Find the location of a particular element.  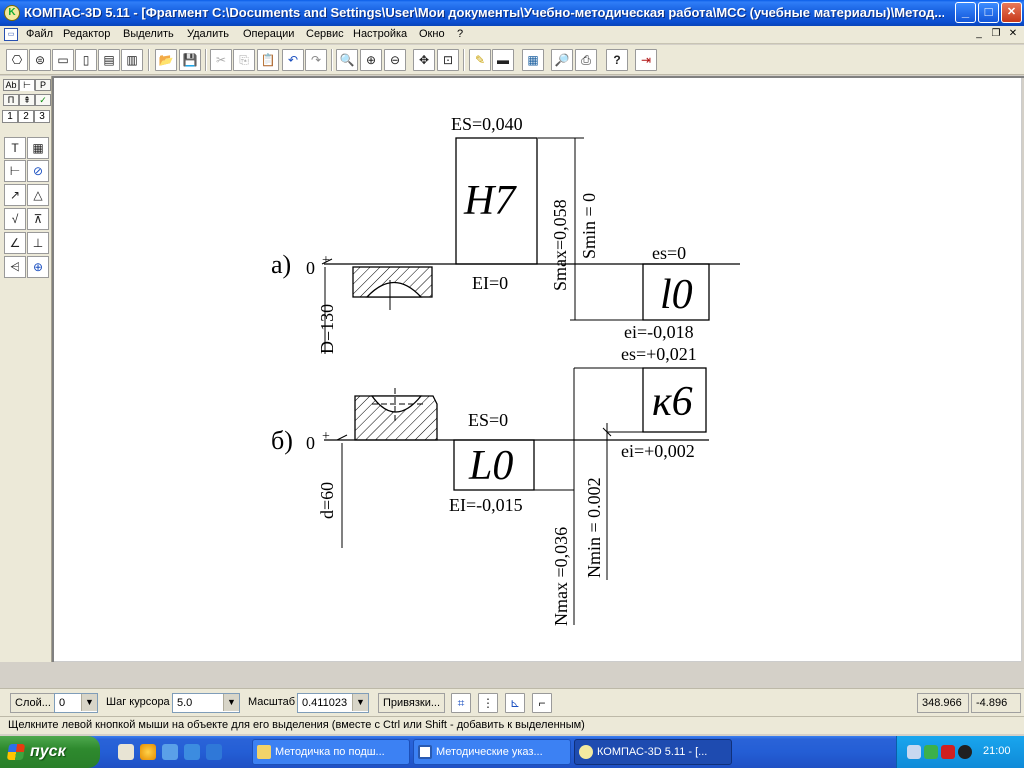

redo-icon: ↷ is located at coordinates (316, 60).